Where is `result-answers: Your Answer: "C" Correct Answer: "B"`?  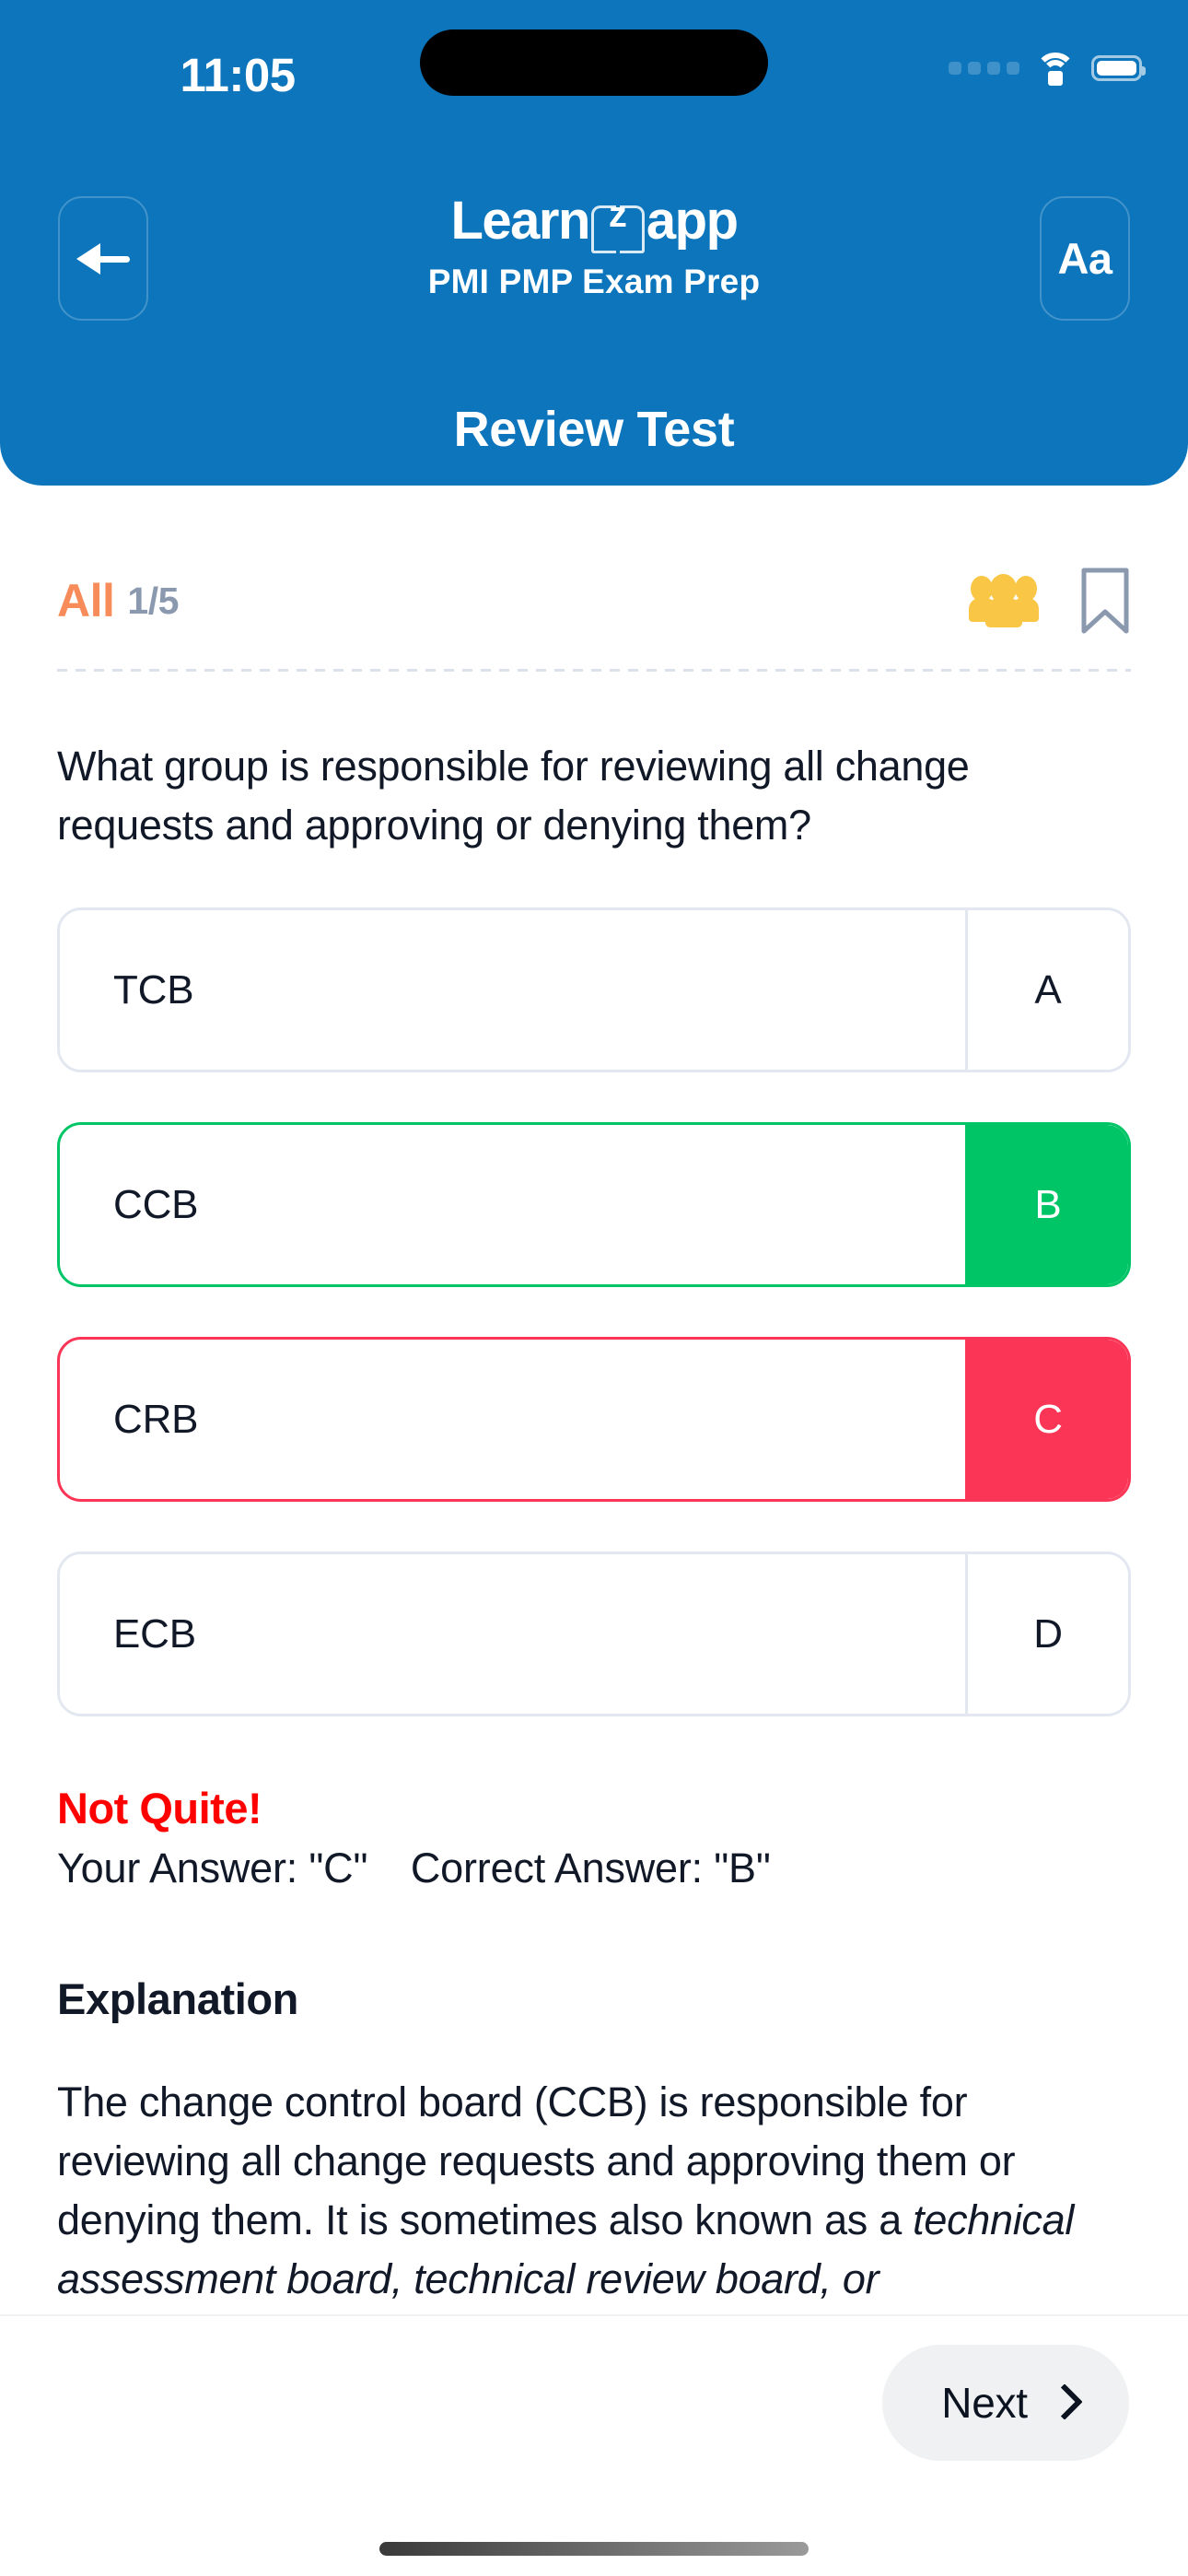 result-answers: Your Answer: "C" Correct Answer: "B" is located at coordinates (594, 1868).